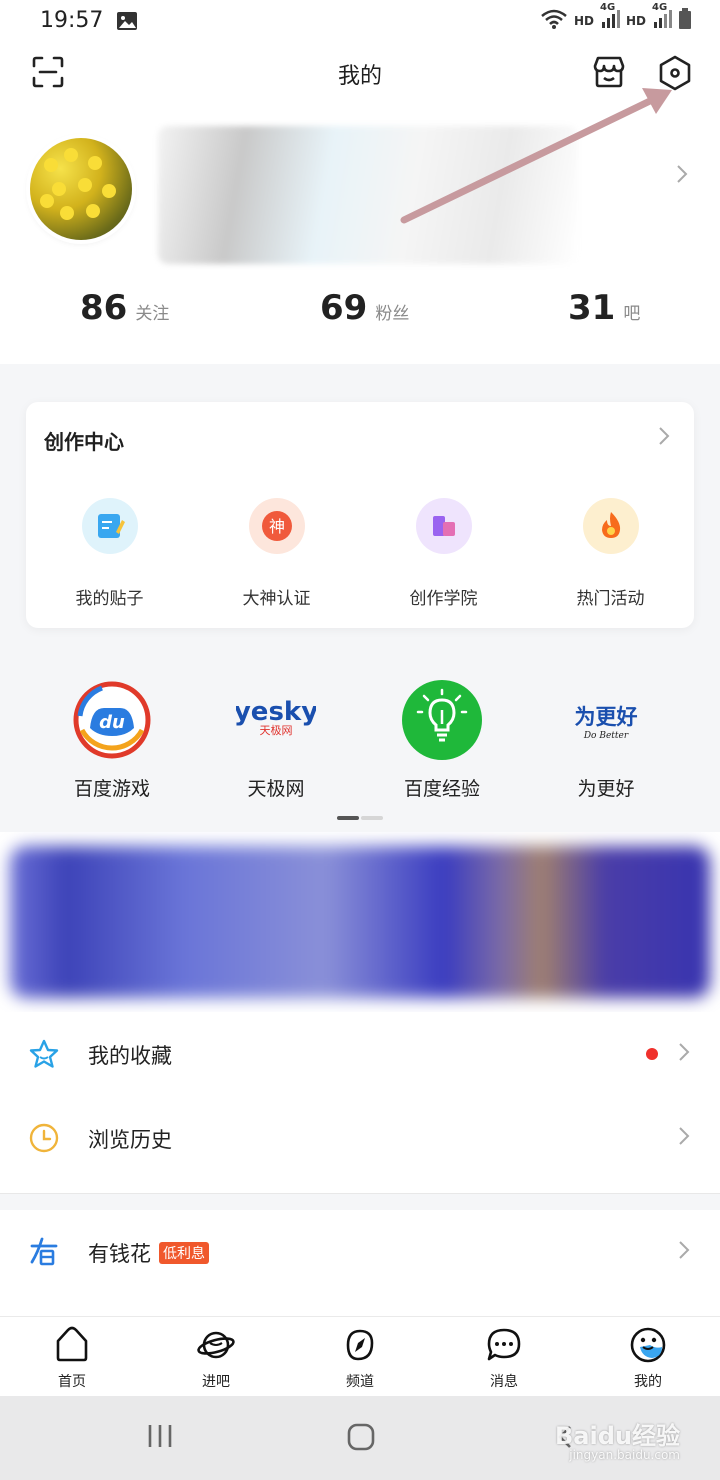 This screenshot has height=1480, width=720. Describe the element at coordinates (652, 1054) in the screenshot. I see `notification-dot` at that location.